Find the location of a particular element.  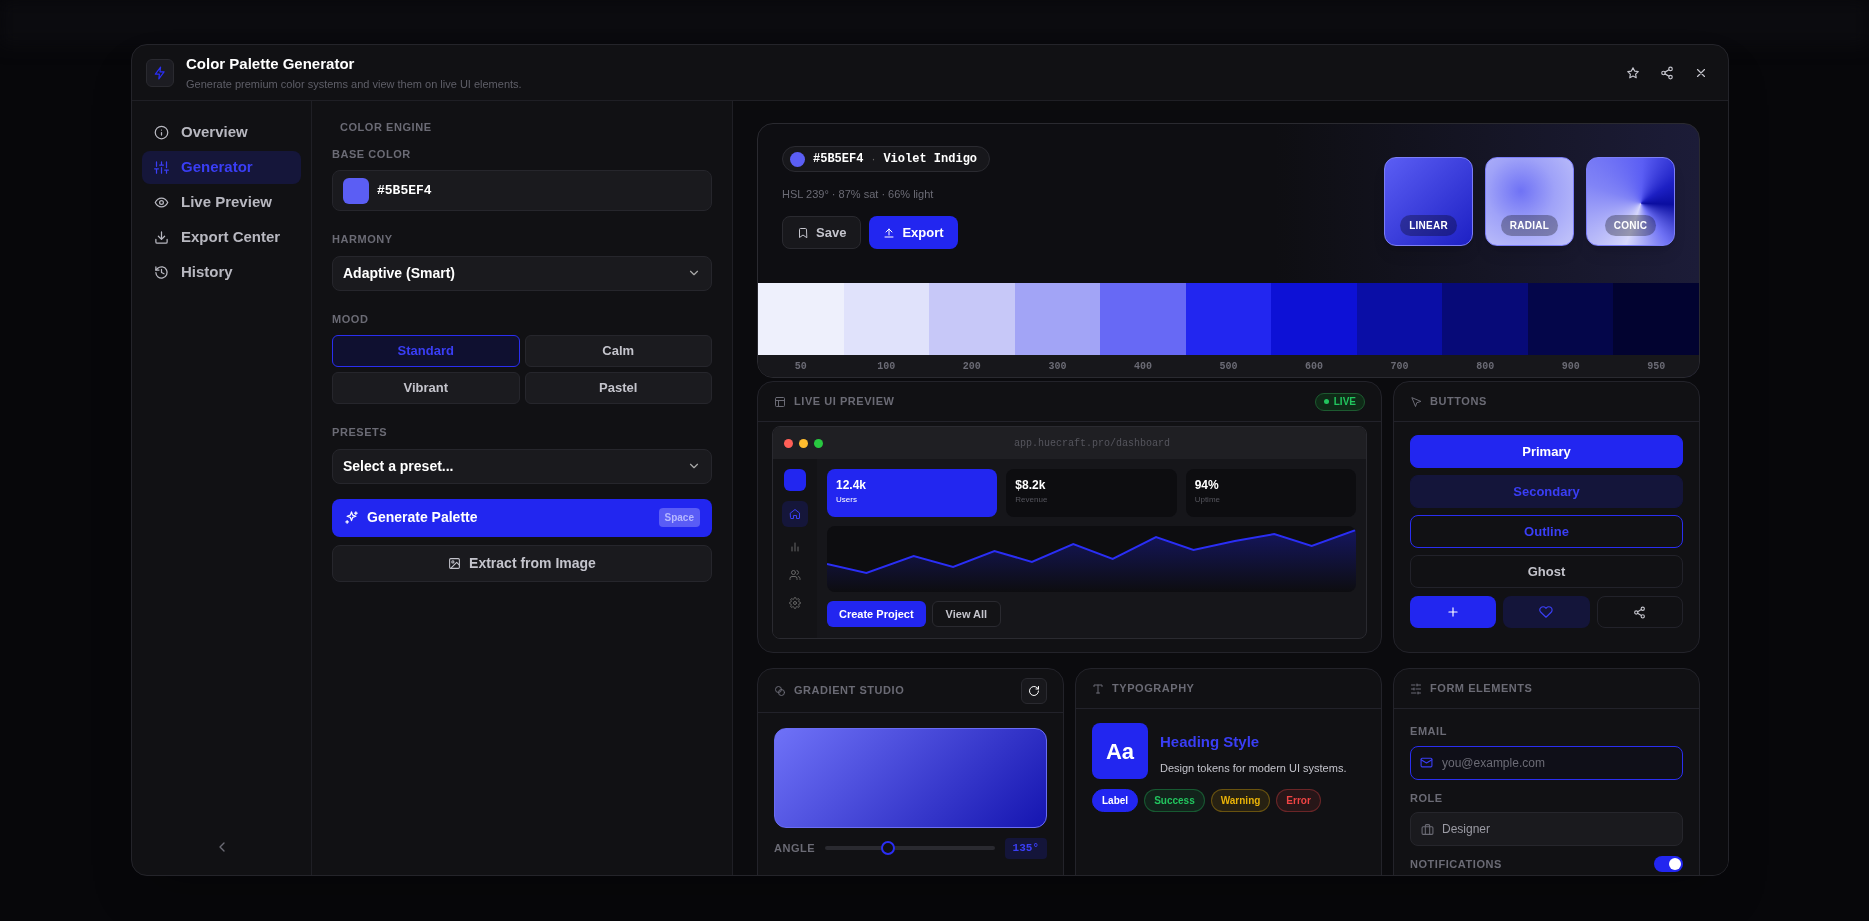

card-title: TYPOGRAPHY is located at coordinates (1153, 689).